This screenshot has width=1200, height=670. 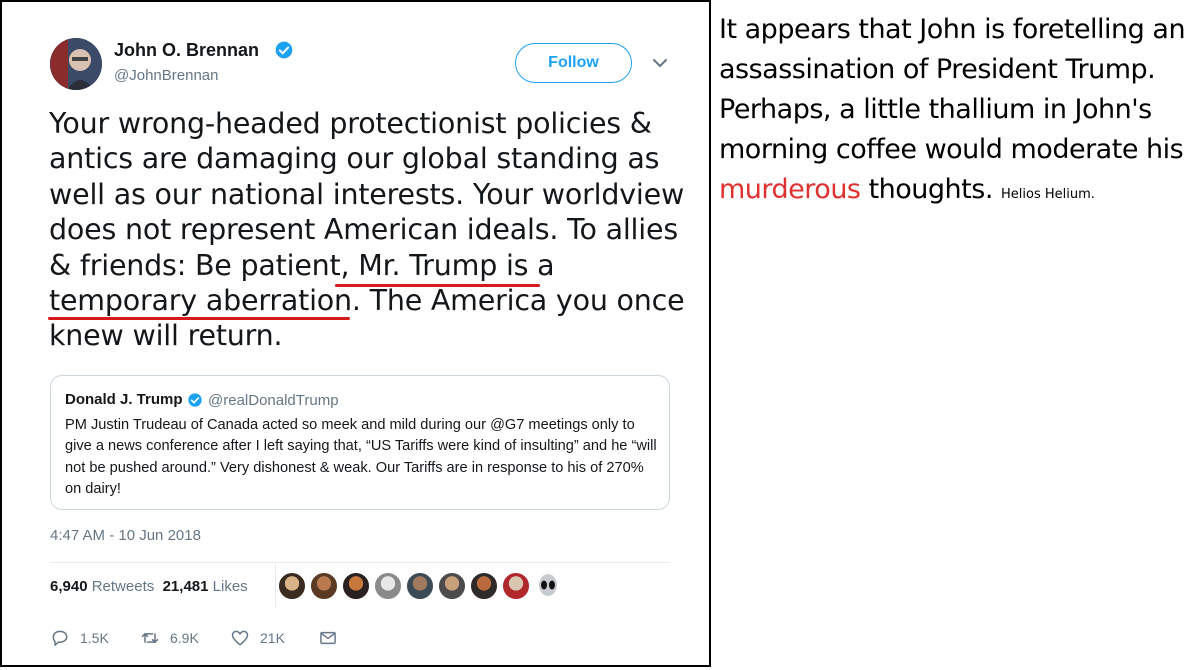 I want to click on likes-count: 21,481, so click(x=186, y=586).